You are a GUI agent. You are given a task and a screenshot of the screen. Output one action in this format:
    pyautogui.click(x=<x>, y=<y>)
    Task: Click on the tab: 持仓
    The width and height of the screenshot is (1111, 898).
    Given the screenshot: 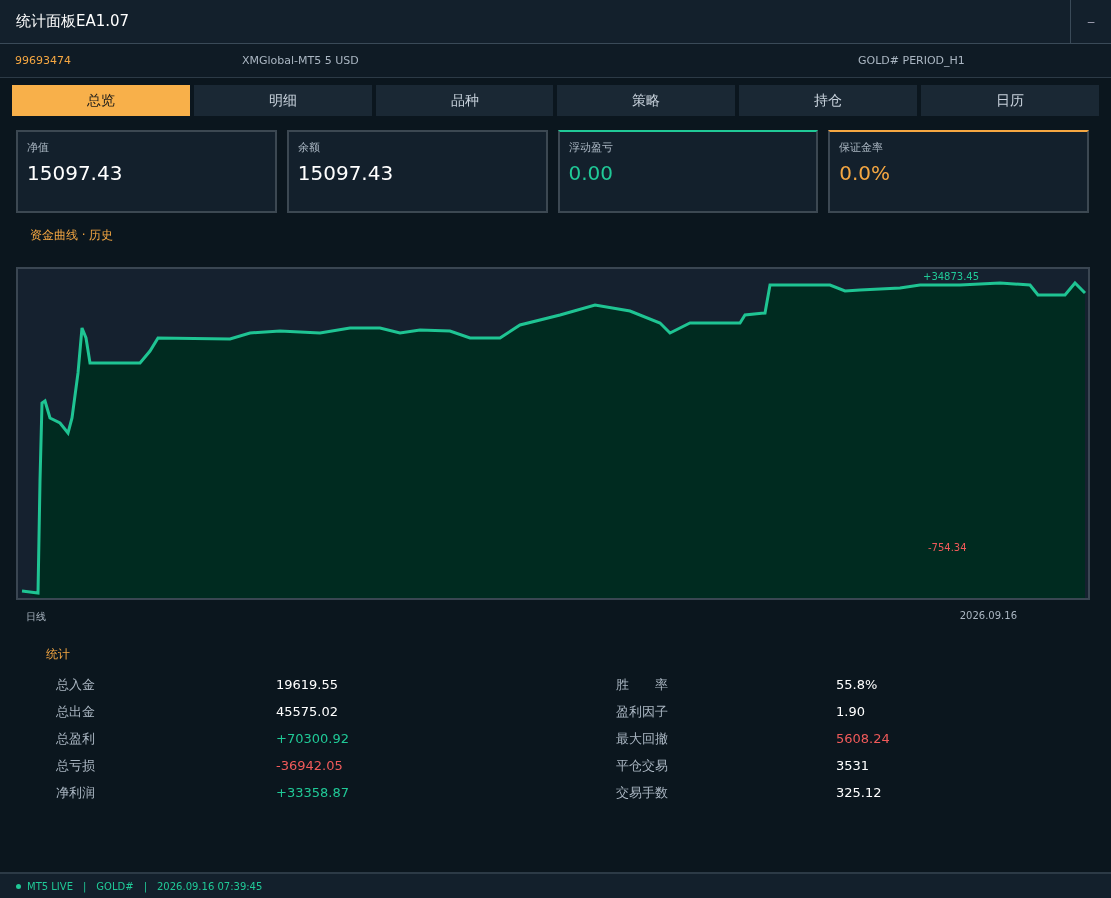 What is the action you would take?
    pyautogui.click(x=828, y=100)
    